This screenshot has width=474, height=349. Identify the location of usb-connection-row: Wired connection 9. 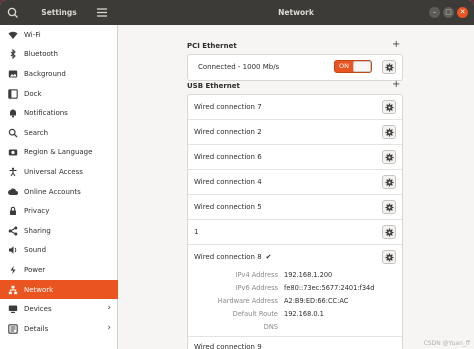
(295, 343).